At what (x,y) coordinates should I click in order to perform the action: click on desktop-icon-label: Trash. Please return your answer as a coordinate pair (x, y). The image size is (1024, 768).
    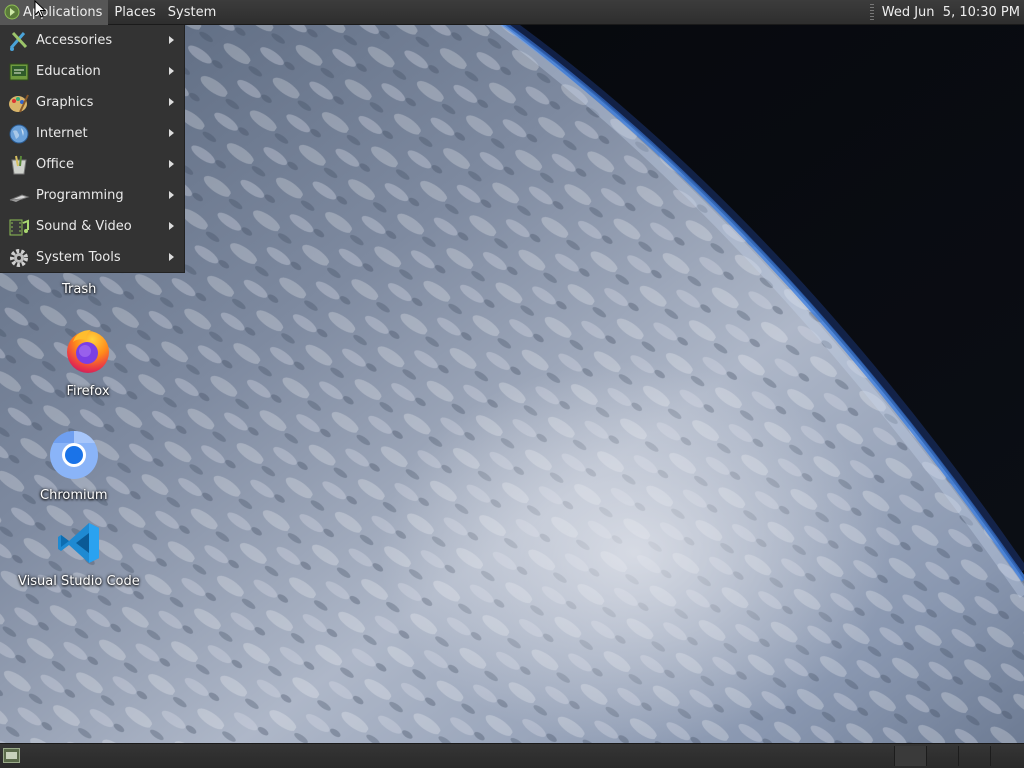
    Looking at the image, I should click on (79, 289).